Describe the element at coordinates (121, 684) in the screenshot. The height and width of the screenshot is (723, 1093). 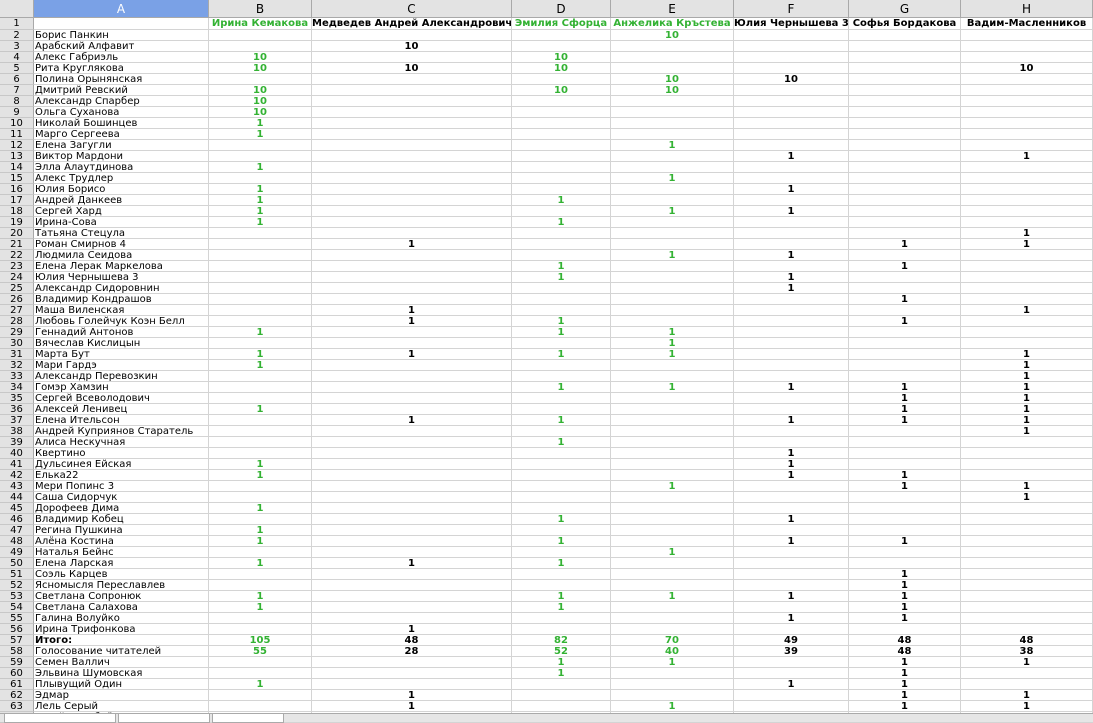
I see `name-cell: Плывущий Один` at that location.